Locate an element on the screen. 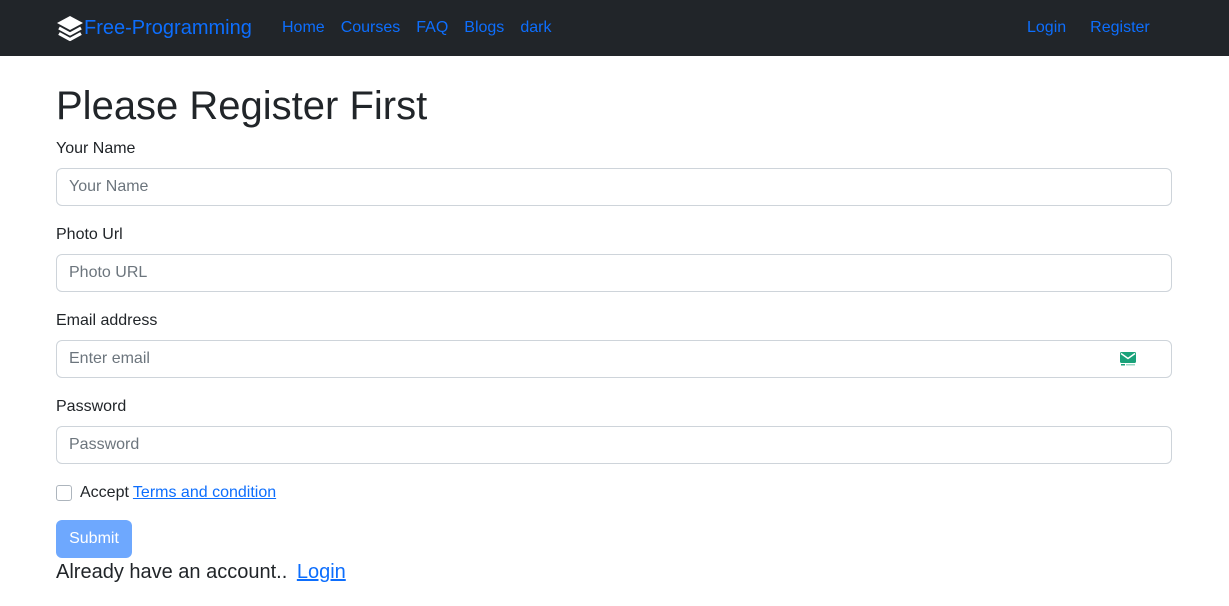 This screenshot has width=1229, height=606. accept-label: Accept is located at coordinates (104, 492).